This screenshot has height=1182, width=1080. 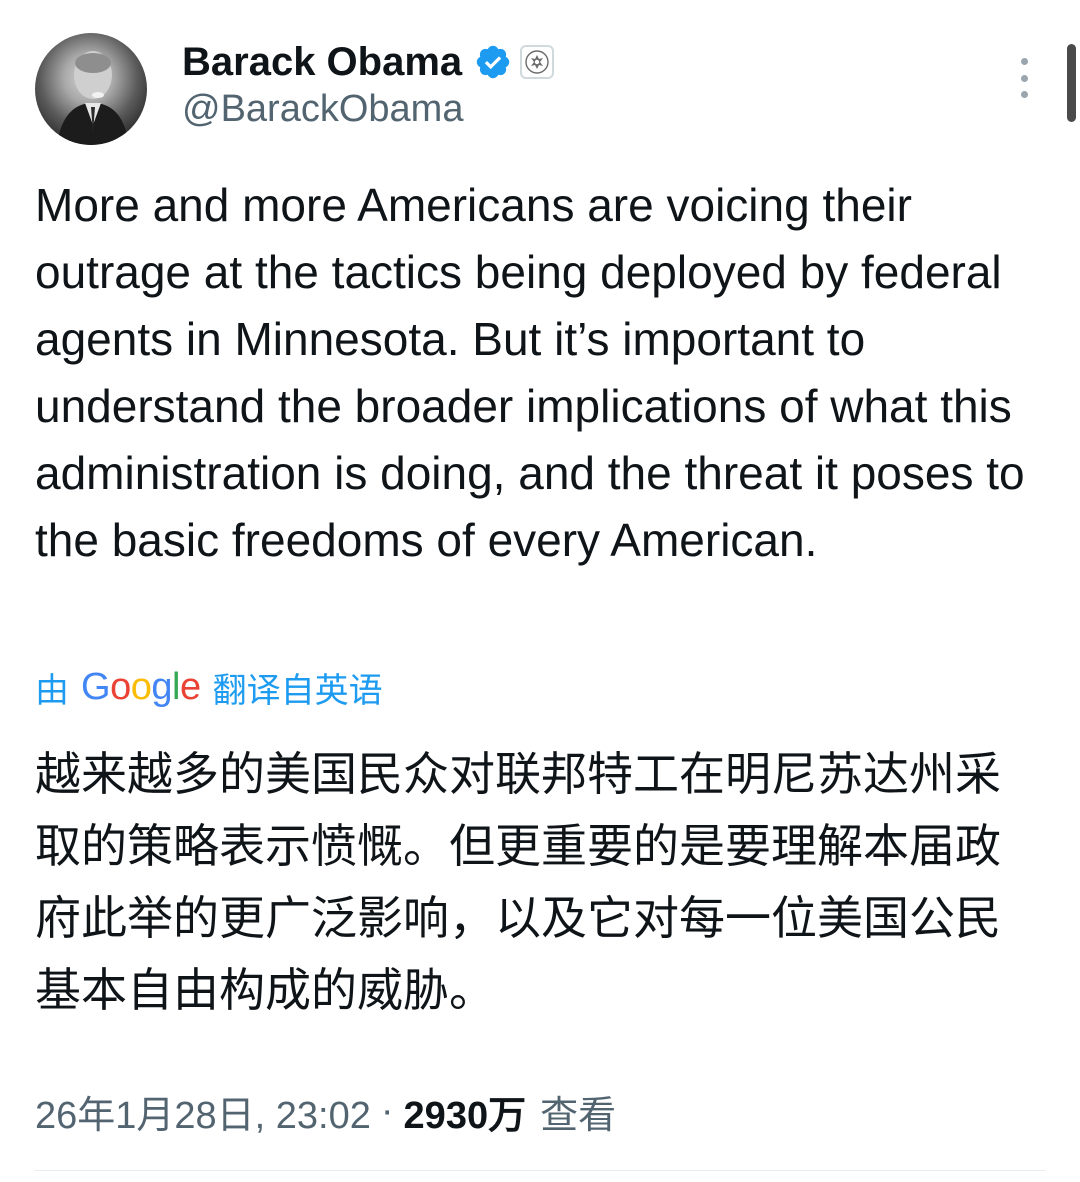 What do you see at coordinates (141, 686) in the screenshot?
I see `google-logo: Google` at bounding box center [141, 686].